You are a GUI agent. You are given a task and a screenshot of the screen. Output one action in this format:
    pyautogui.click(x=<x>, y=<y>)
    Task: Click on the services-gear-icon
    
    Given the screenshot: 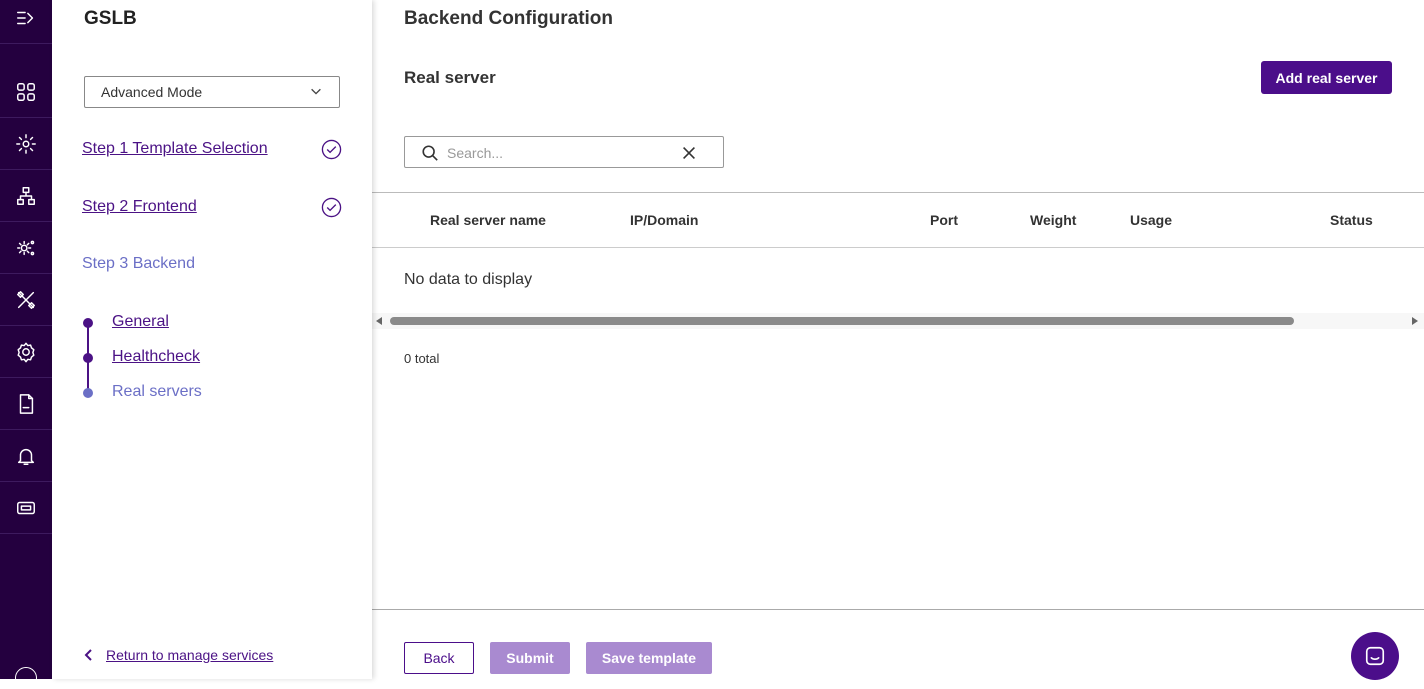 What is the action you would take?
    pyautogui.click(x=26, y=144)
    